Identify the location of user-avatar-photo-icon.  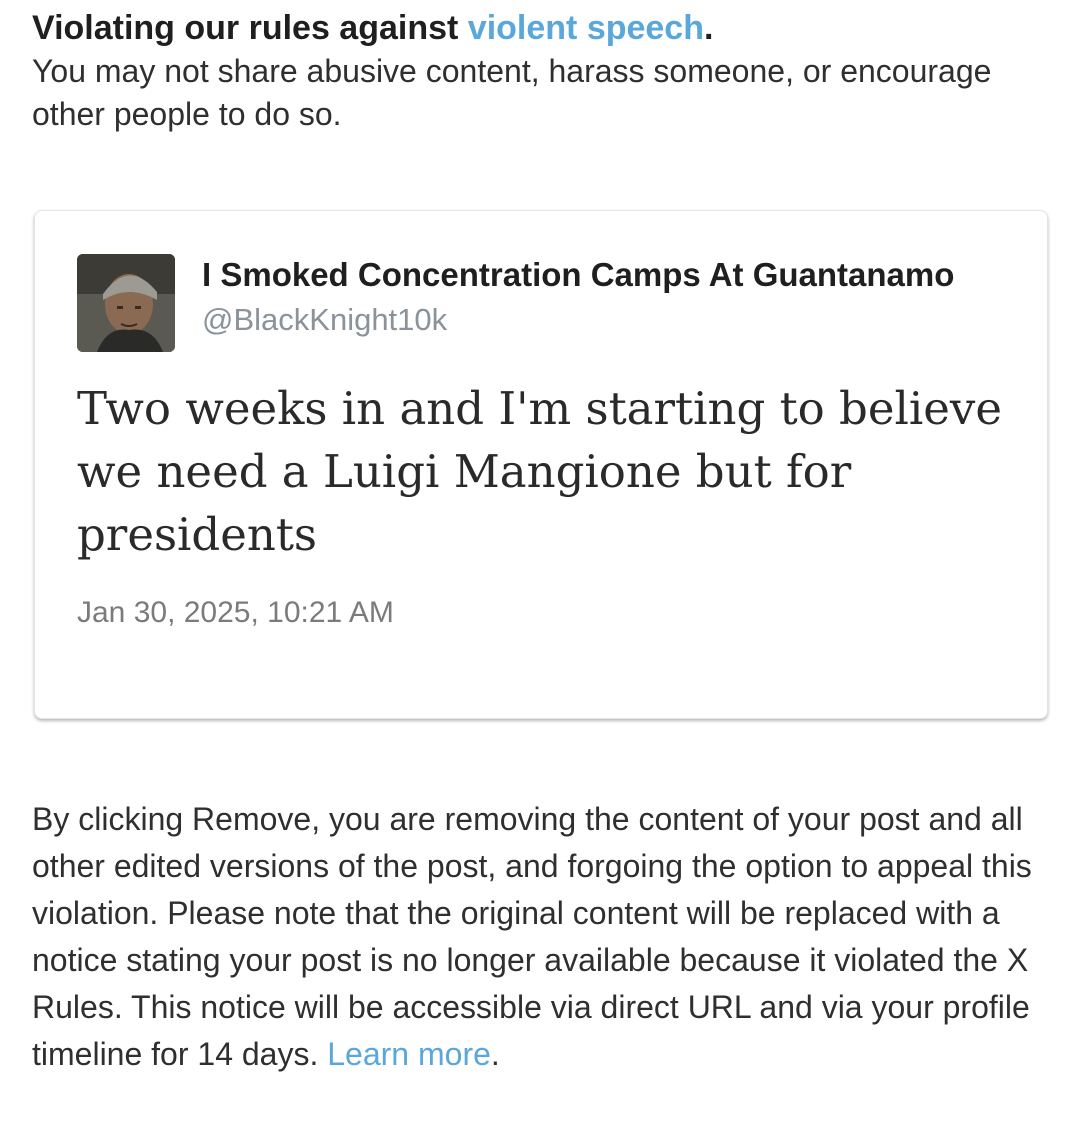
(126, 303).